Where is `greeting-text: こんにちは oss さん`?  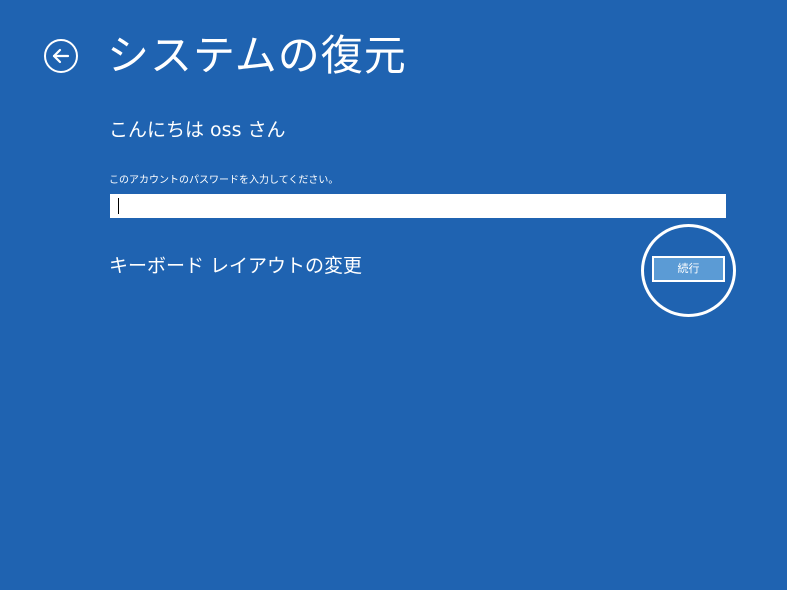
greeting-text: こんにちは oss さん is located at coordinates (197, 130).